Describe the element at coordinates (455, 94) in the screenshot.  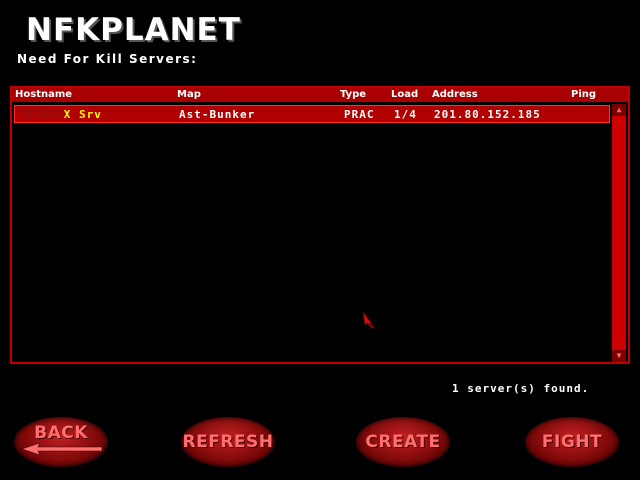
I see `column-header-address: Address` at that location.